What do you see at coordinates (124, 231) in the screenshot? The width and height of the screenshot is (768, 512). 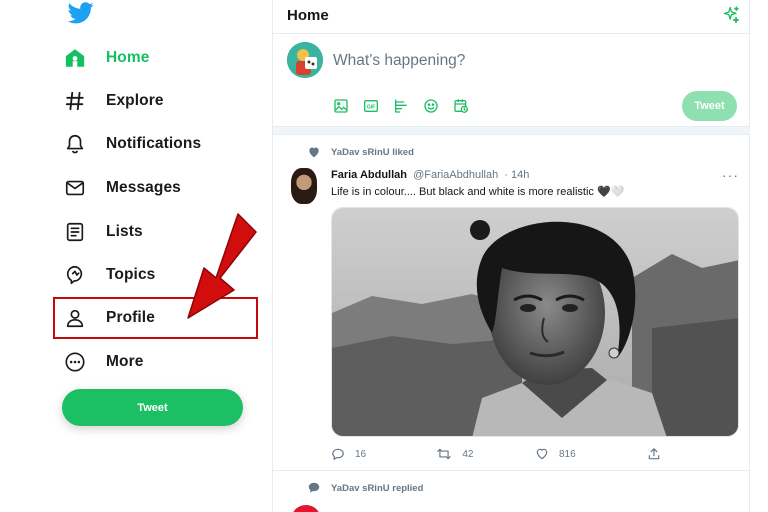 I see `sidebar-item-label: Lists` at bounding box center [124, 231].